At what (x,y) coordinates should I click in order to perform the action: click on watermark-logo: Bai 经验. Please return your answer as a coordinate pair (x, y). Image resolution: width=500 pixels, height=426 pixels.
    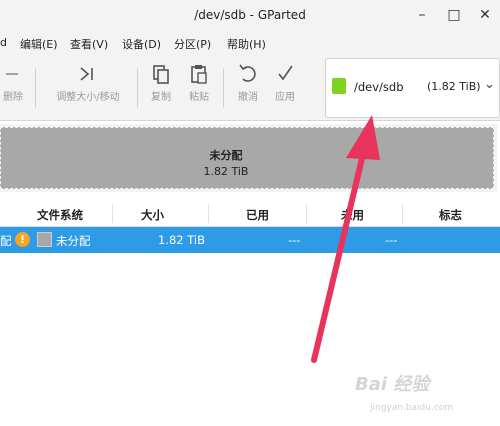
    Looking at the image, I should click on (392, 384).